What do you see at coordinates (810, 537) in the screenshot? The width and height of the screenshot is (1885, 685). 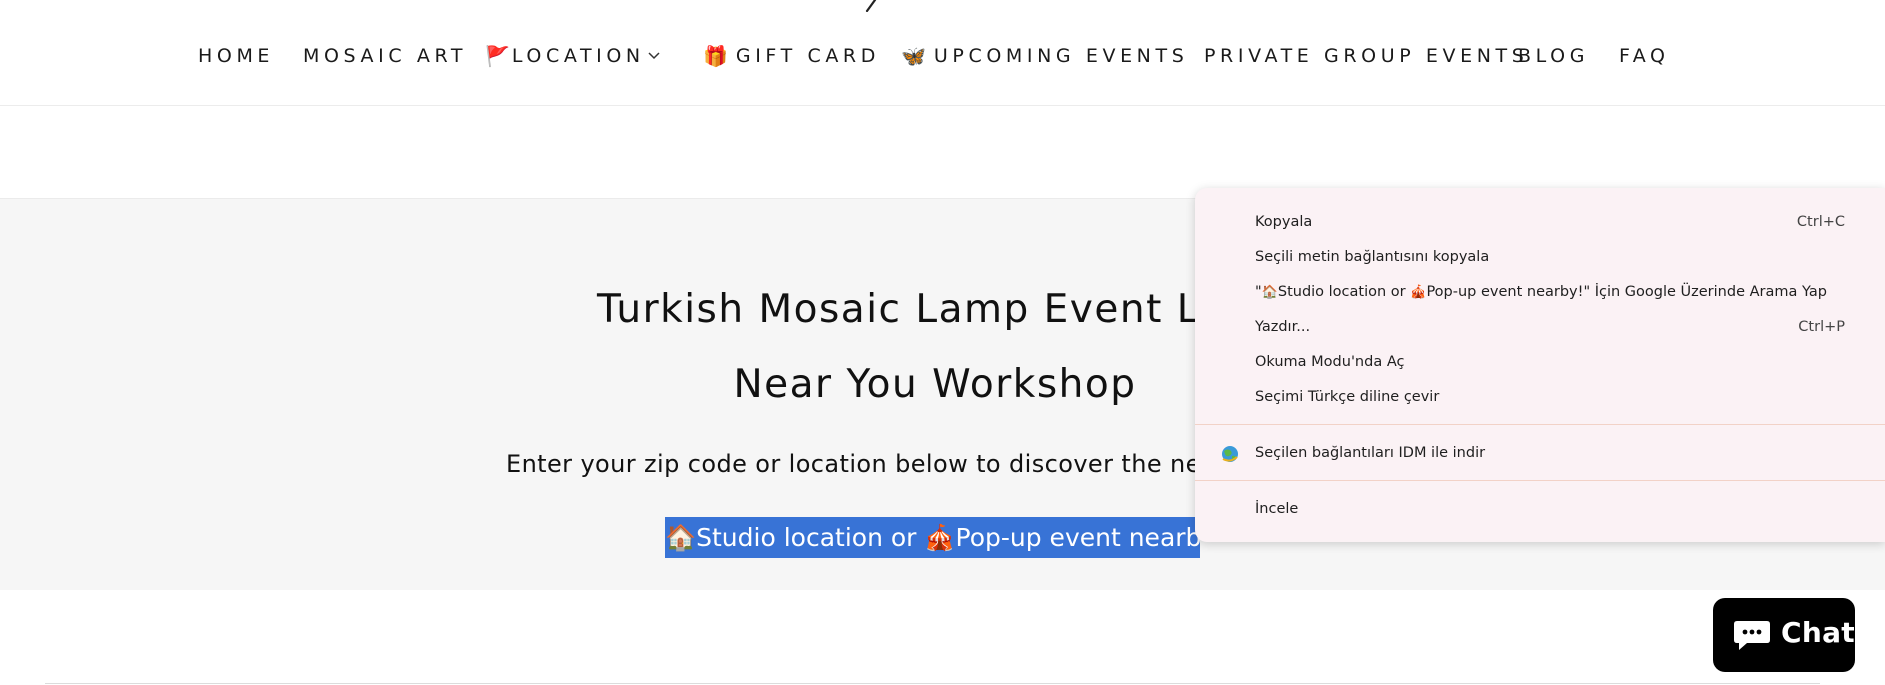 I see `highlight-text-1: Studio location or` at bounding box center [810, 537].